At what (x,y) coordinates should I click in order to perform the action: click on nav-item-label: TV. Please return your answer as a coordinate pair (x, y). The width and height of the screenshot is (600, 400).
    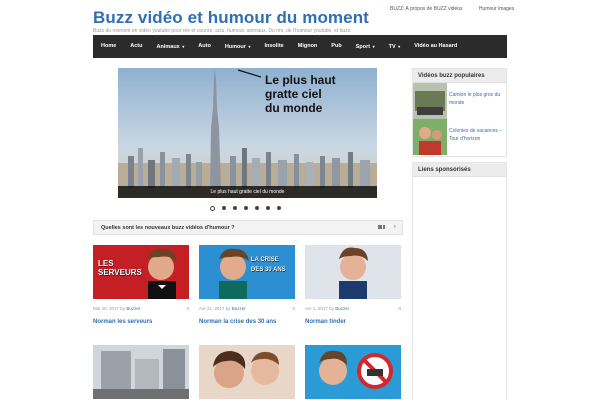
    Looking at the image, I should click on (392, 47).